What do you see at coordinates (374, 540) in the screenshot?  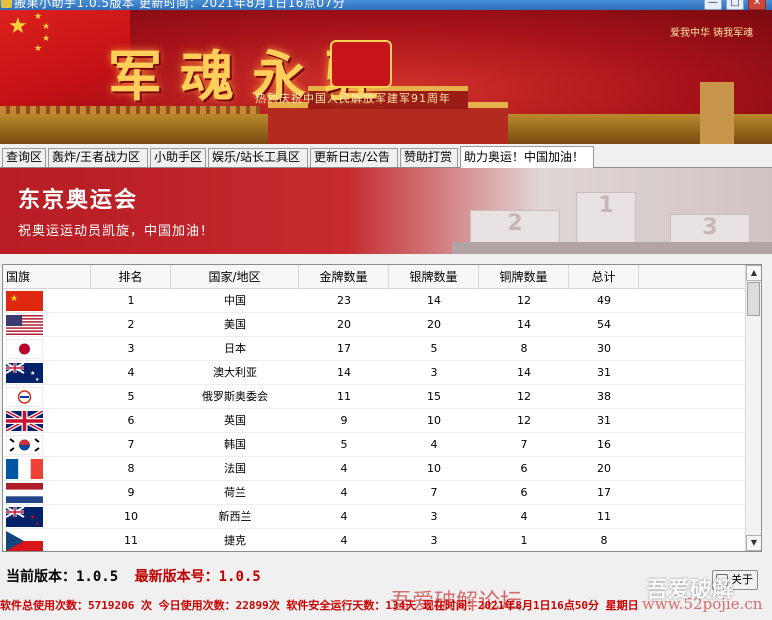 I see `table-row: 11 捷克 4 3 1 8` at bounding box center [374, 540].